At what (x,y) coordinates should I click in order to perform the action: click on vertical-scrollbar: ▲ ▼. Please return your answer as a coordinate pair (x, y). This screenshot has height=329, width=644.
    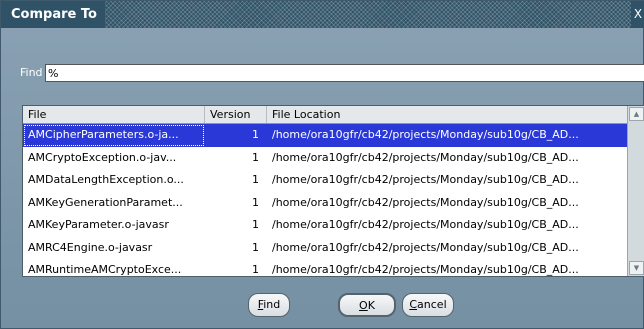
    Looking at the image, I should click on (635, 191).